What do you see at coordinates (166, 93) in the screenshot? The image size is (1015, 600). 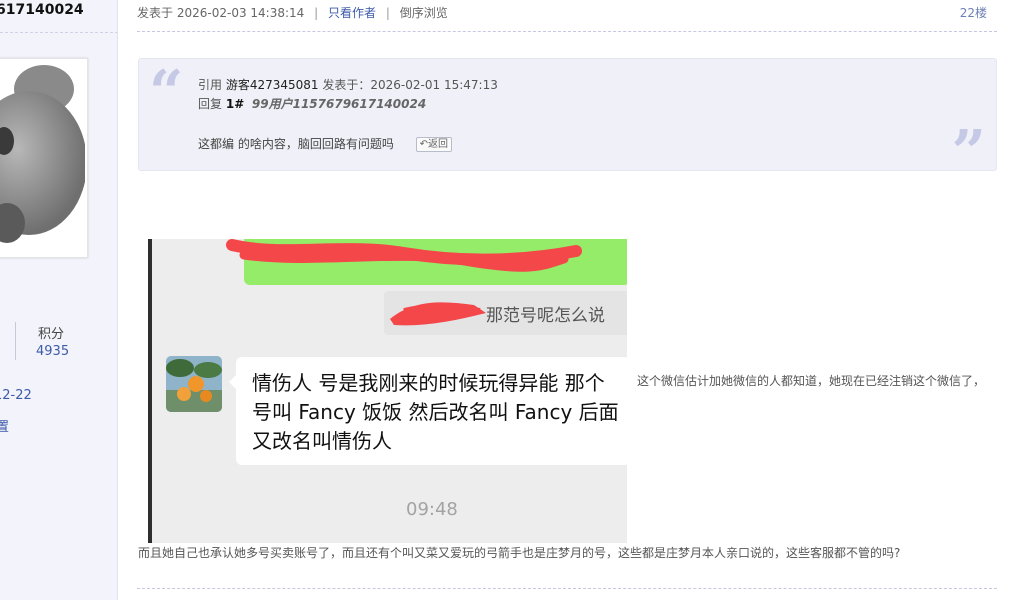 I see `open-quote-icon: “` at bounding box center [166, 93].